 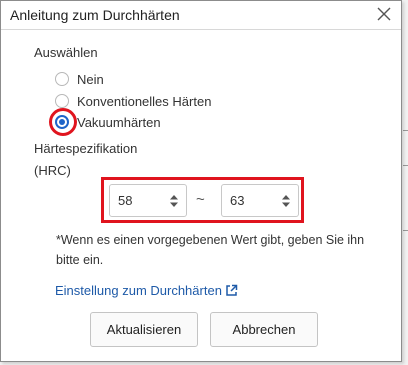 I want to click on hardness-unit-label: (HRC), so click(x=52, y=170).